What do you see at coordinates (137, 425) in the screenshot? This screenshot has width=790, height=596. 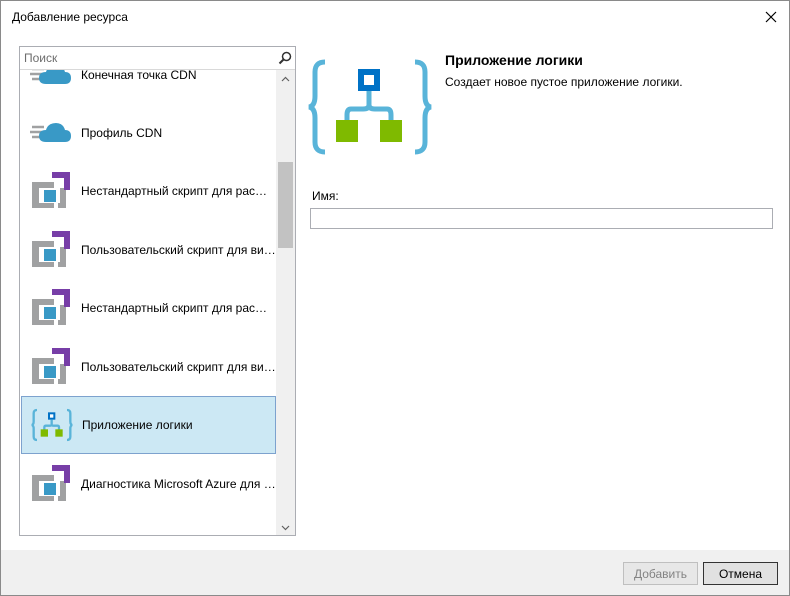 I see `list-item-label: Приложение логики` at bounding box center [137, 425].